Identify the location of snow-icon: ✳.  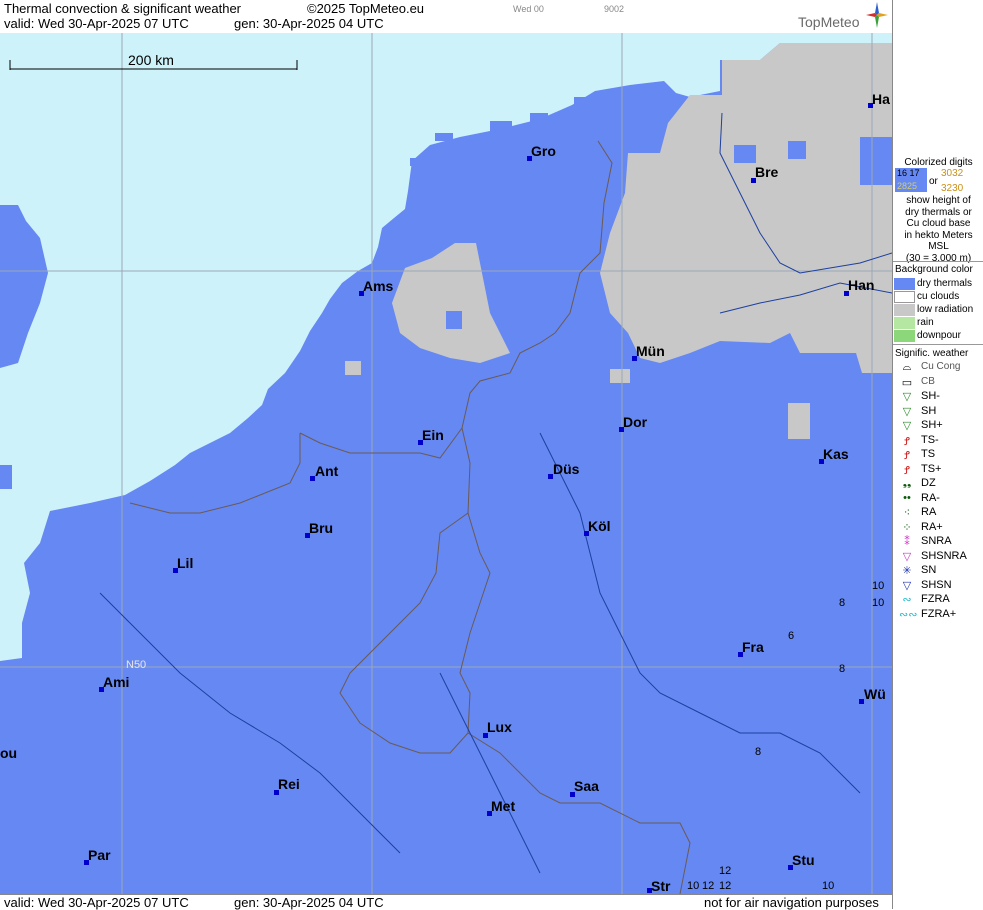
(907, 571).